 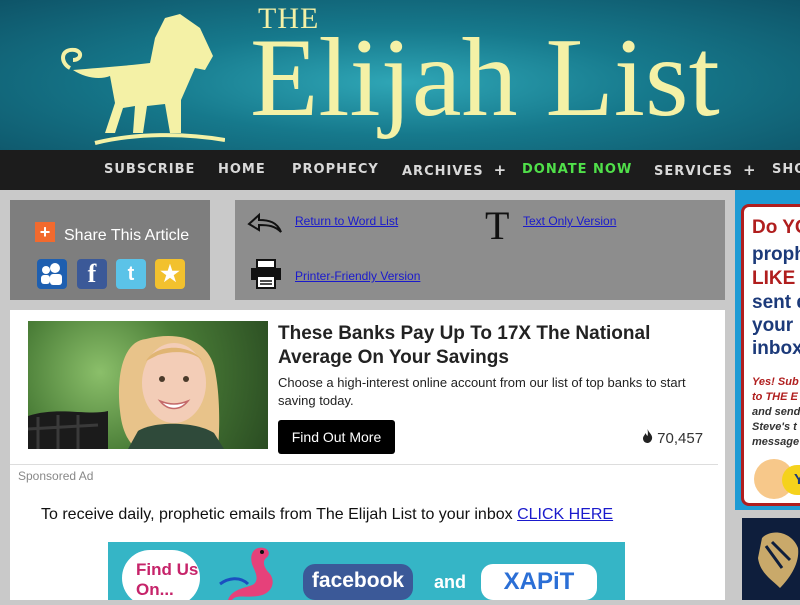 I want to click on twitter-icon: t, so click(x=131, y=274).